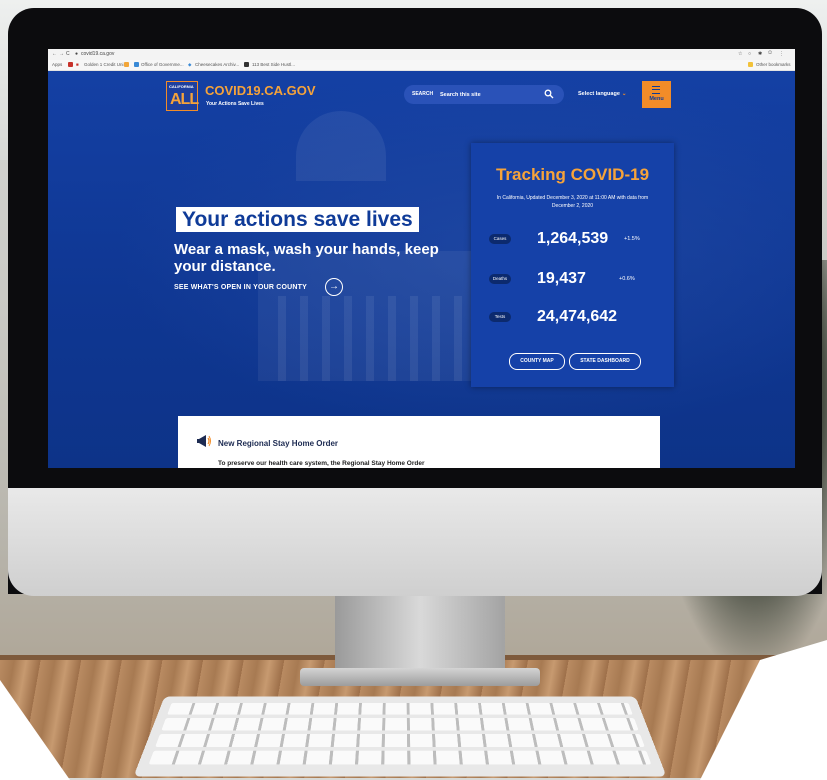 The height and width of the screenshot is (780, 827). Describe the element at coordinates (500, 239) in the screenshot. I see `stat-label: Cases` at that location.